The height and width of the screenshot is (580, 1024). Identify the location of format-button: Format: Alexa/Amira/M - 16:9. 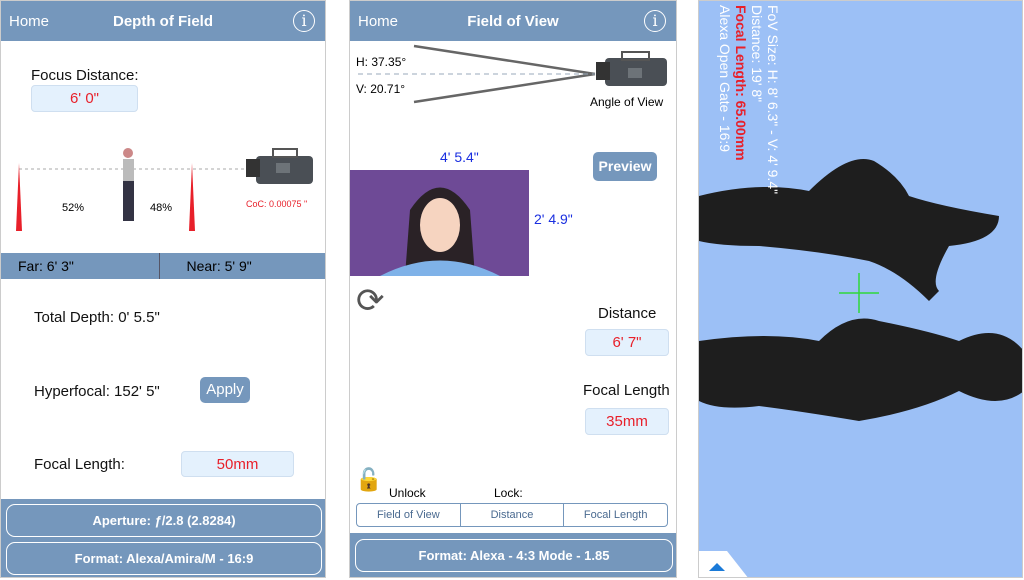
(164, 558).